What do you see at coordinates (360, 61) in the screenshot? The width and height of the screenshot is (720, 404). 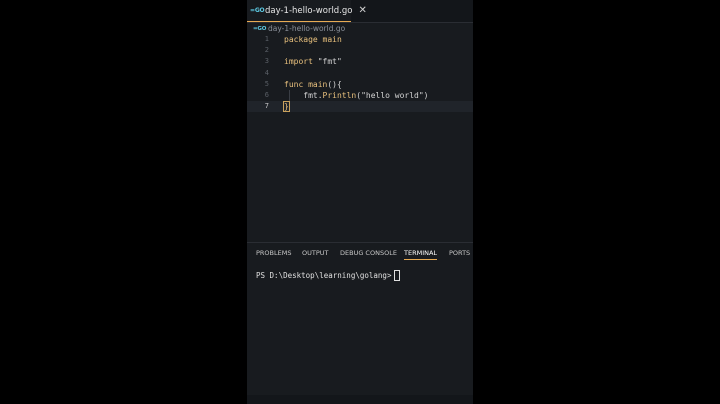 I see `code-line: 3 import "fmt"` at bounding box center [360, 61].